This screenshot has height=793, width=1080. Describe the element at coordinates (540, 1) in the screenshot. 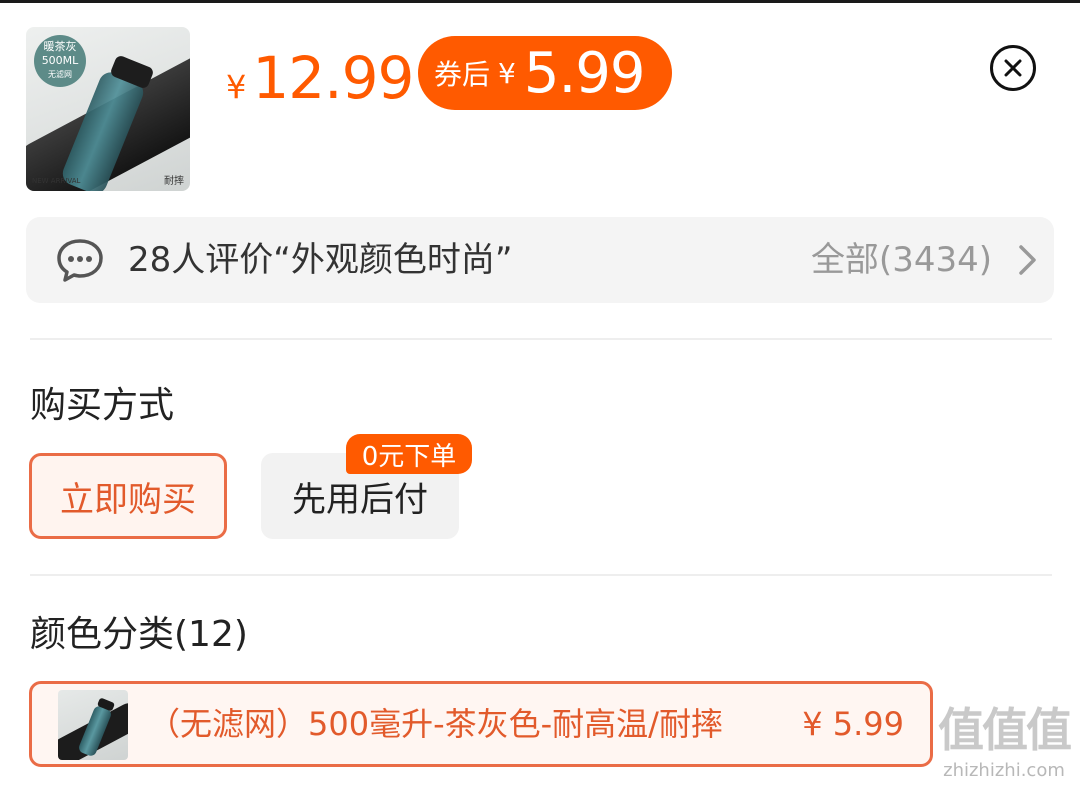

I see `top-edge` at that location.